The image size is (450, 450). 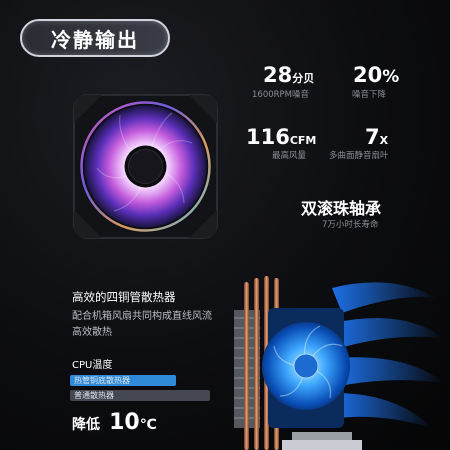 I want to click on bar-label-copper: 热管铜底散热器, so click(x=102, y=380).